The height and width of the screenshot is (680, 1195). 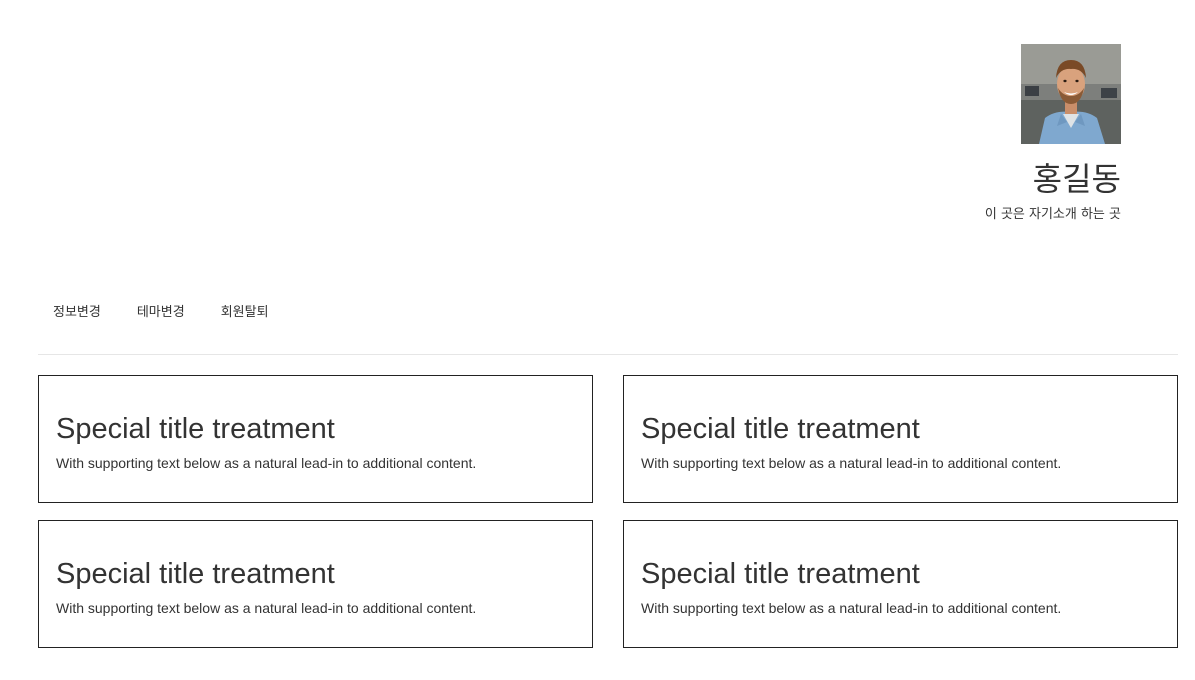 I want to click on nav-item-change-theme: 테마변경, so click(x=161, y=313).